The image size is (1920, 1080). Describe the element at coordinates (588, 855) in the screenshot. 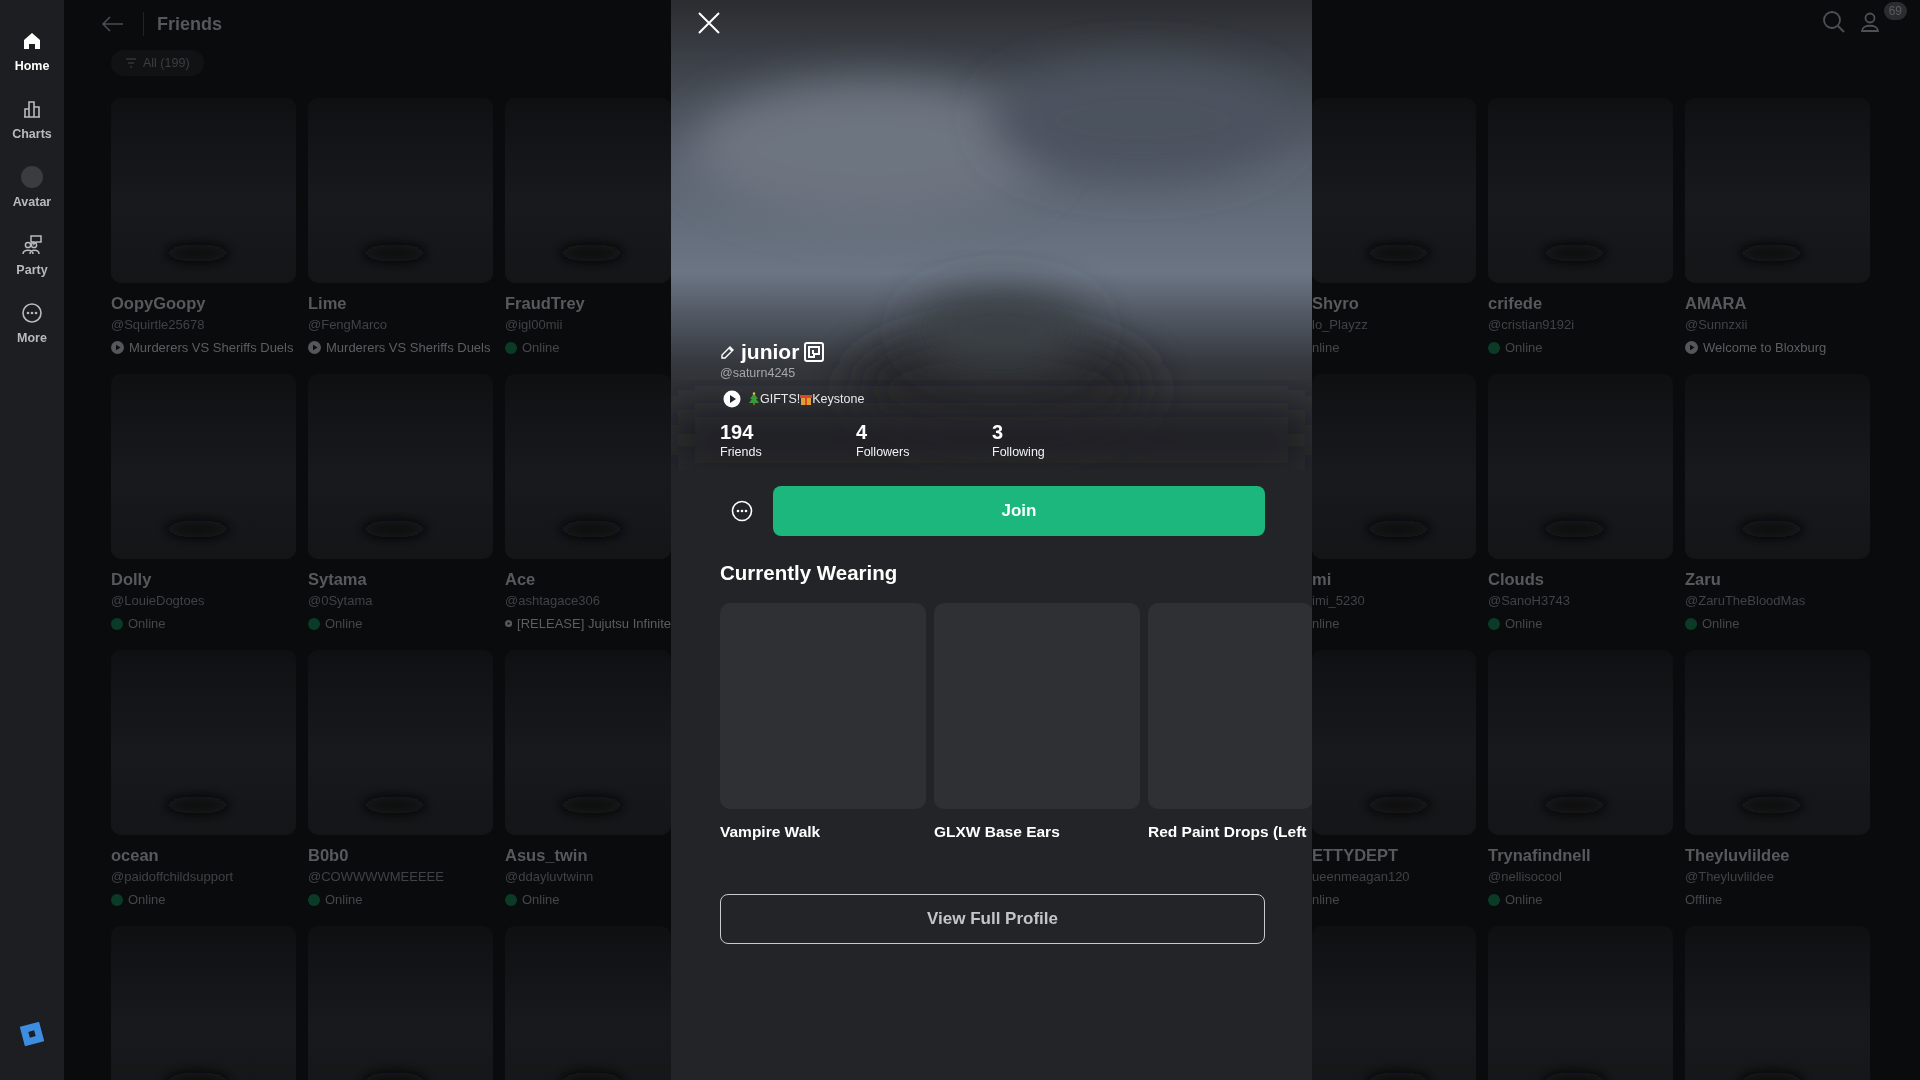

I see `friend-name: Asus_twin` at that location.